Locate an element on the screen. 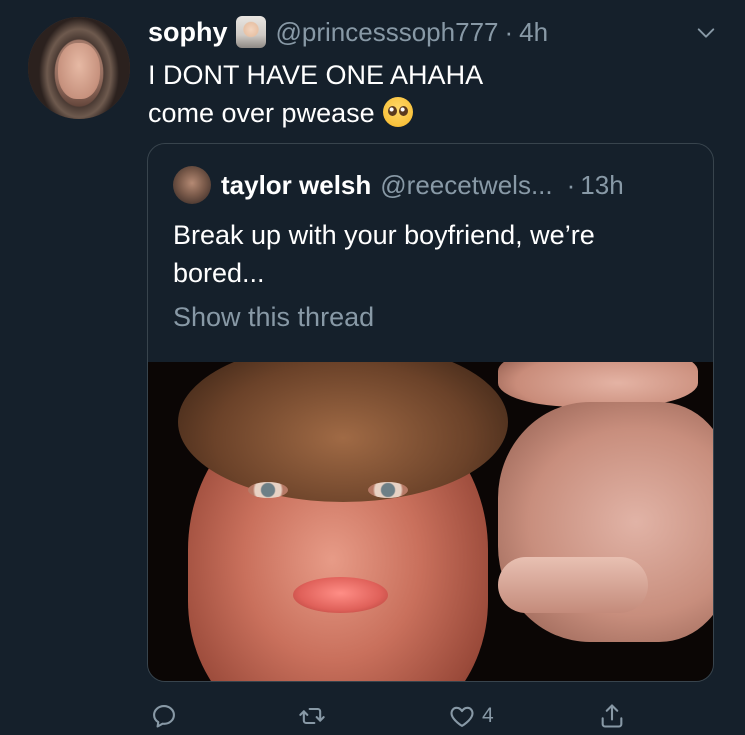 The image size is (745, 735). like-button: 4 is located at coordinates (471, 716).